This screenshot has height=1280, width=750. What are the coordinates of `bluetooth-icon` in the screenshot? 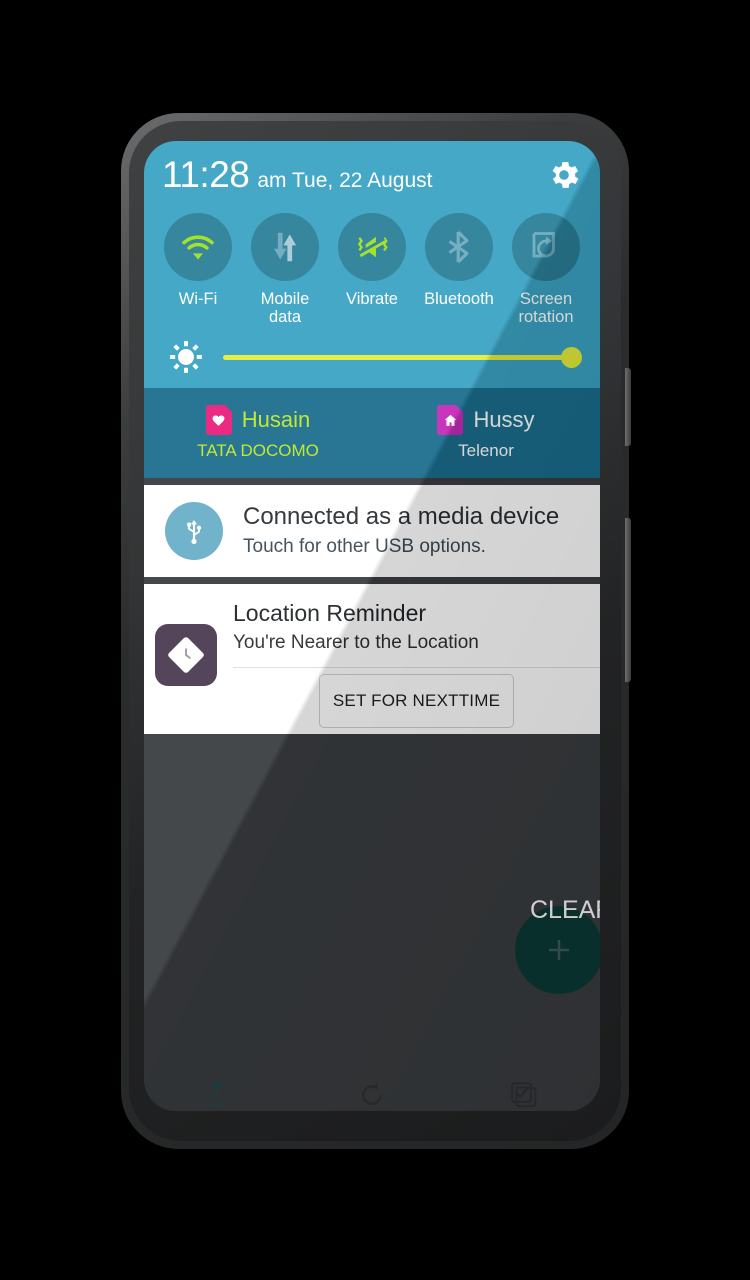 It's located at (458, 247).